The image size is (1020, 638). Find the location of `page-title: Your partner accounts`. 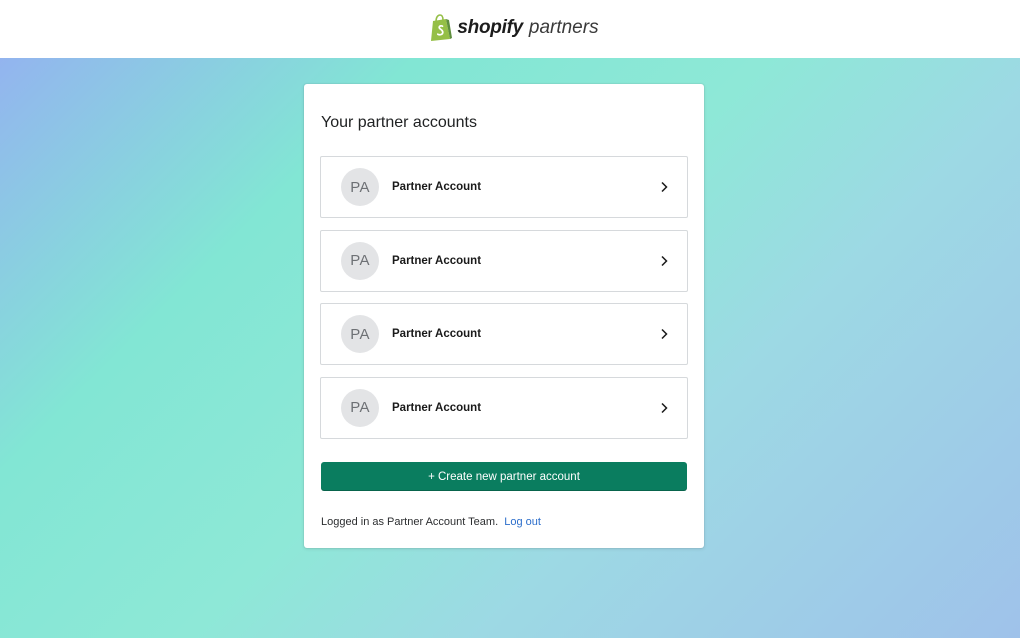

page-title: Your partner accounts is located at coordinates (399, 122).